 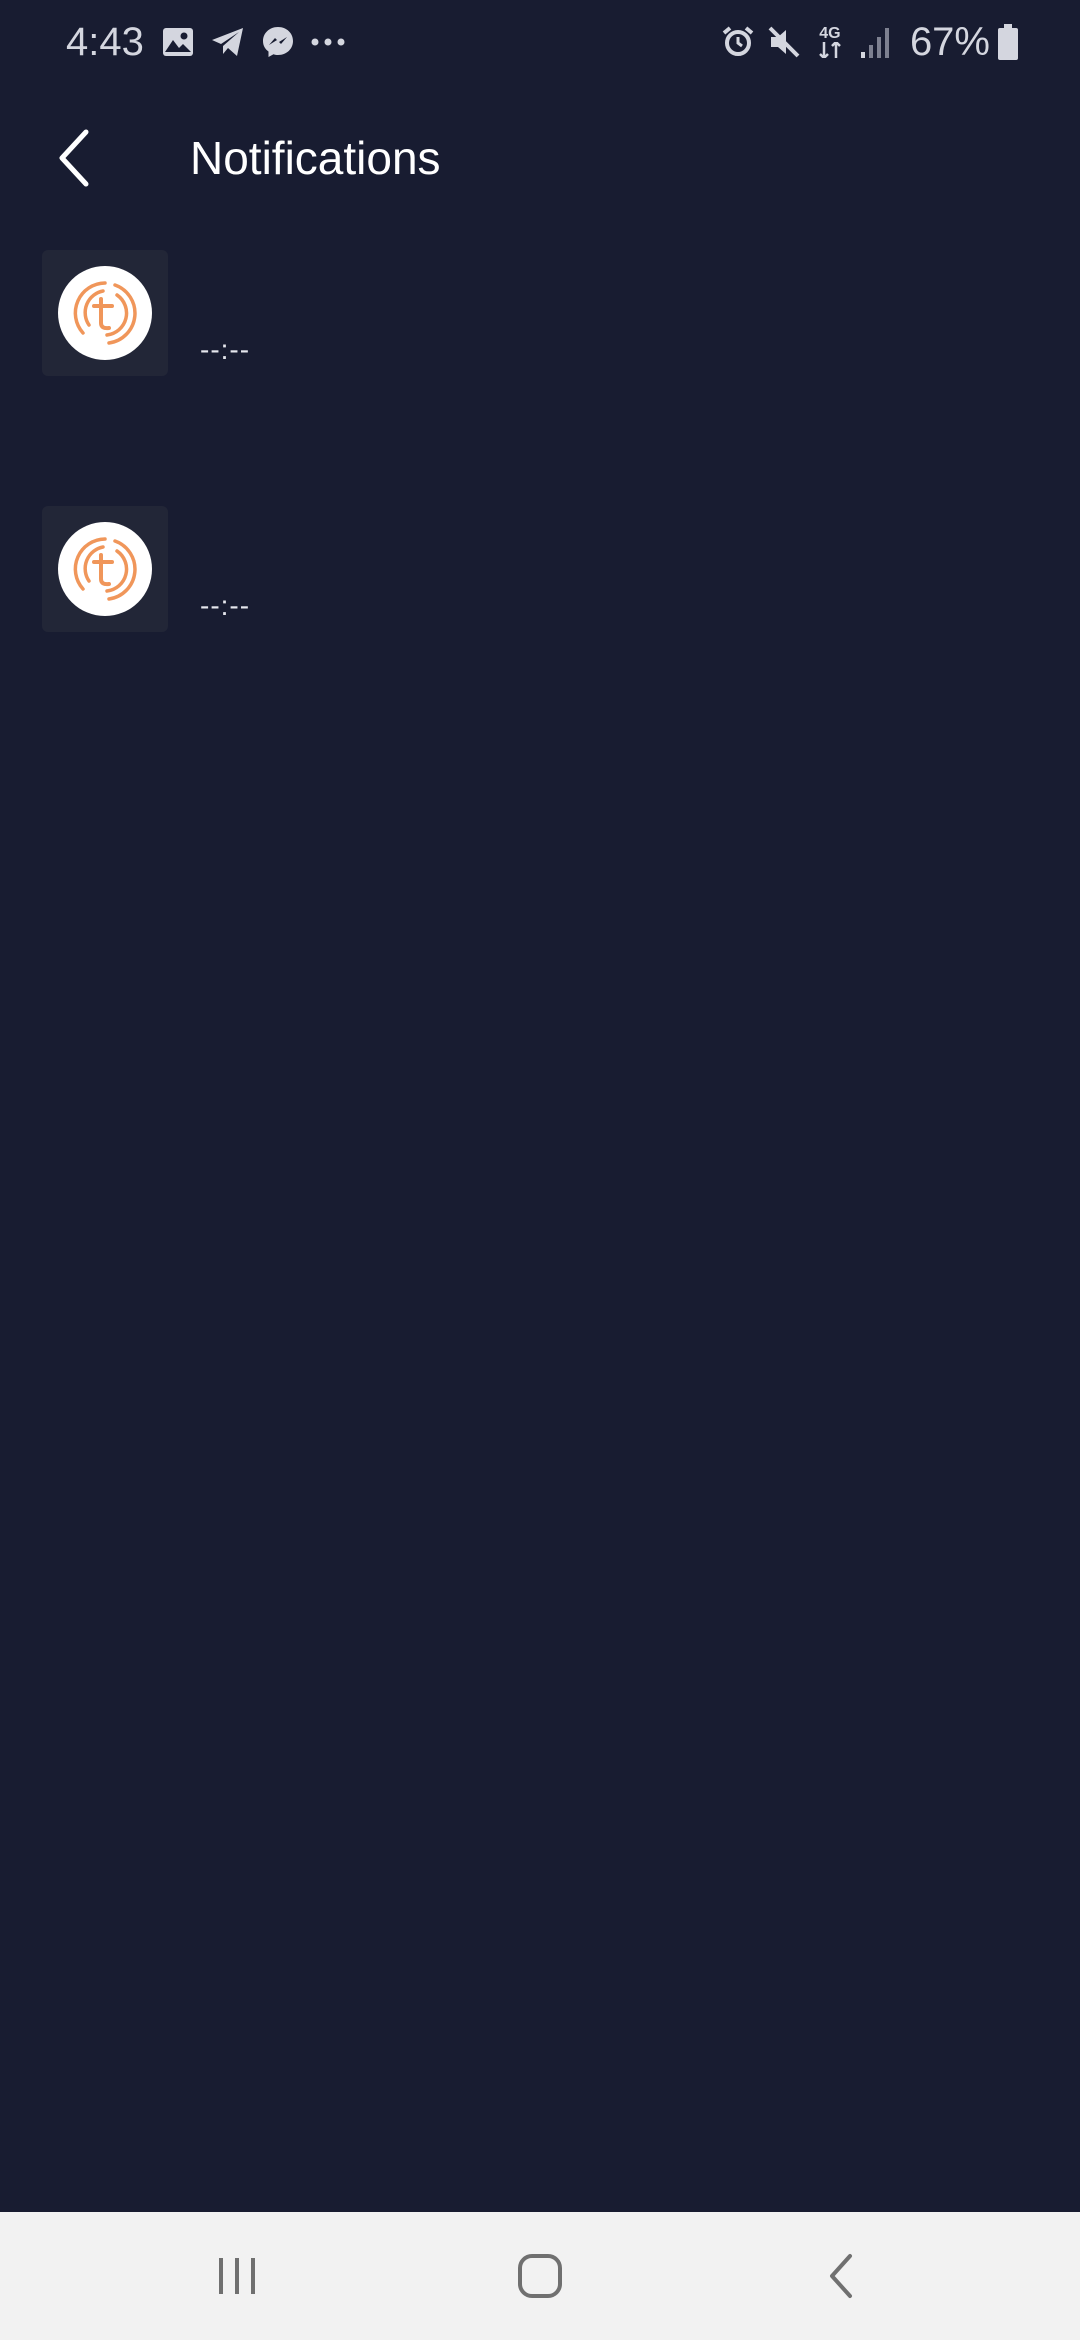 I want to click on home-button, so click(x=540, y=2276).